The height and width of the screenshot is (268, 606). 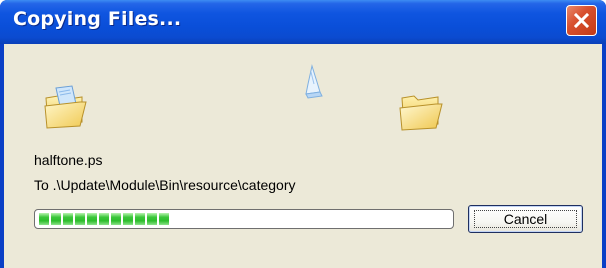 I want to click on close-icon, so click(x=581, y=20).